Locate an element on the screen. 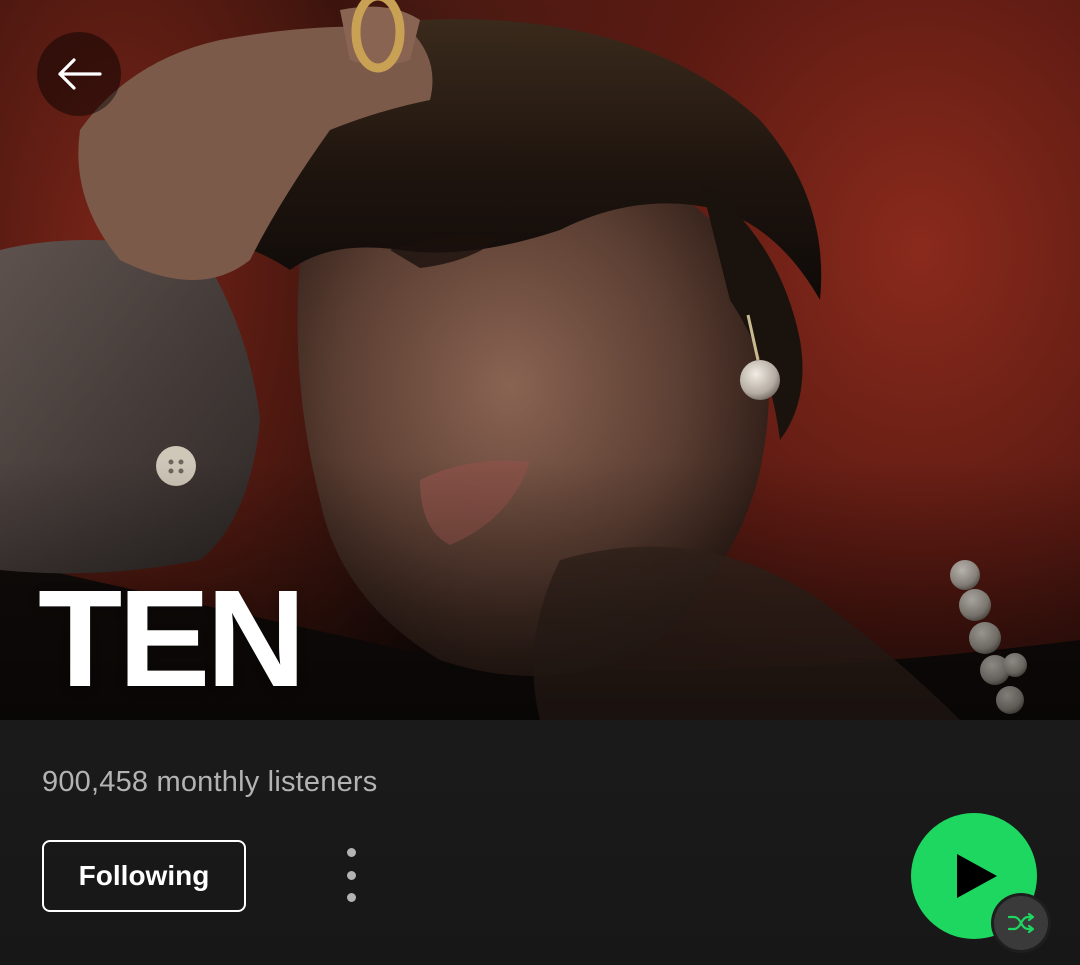 The width and height of the screenshot is (1080, 965). more-options-button is located at coordinates (351, 875).